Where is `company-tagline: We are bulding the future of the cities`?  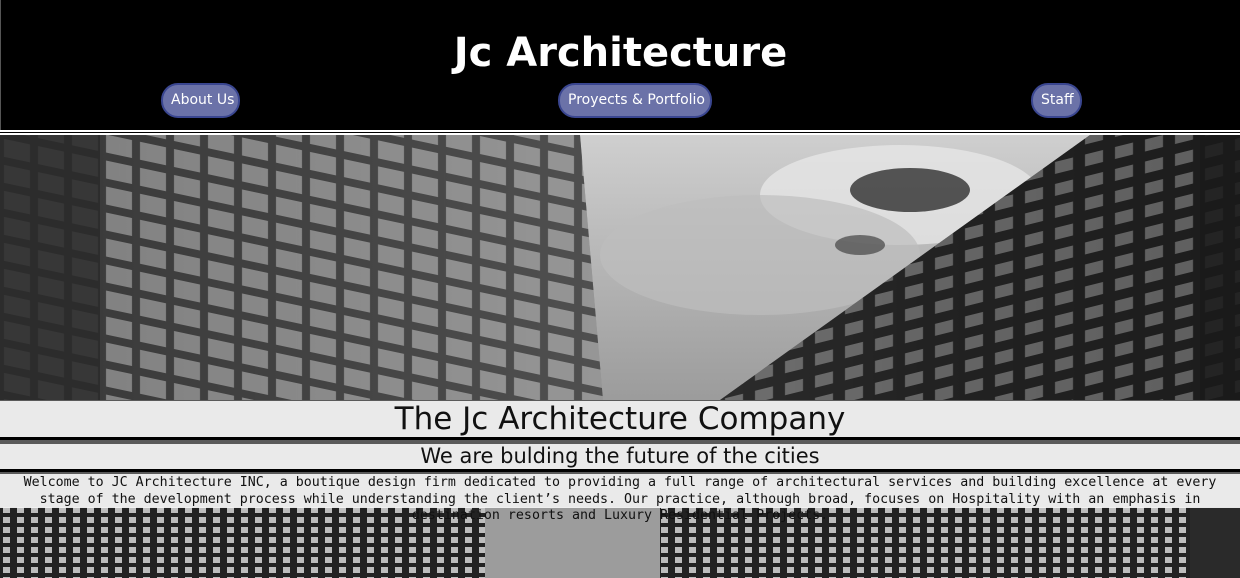 company-tagline: We are bulding the future of the cities is located at coordinates (620, 456).